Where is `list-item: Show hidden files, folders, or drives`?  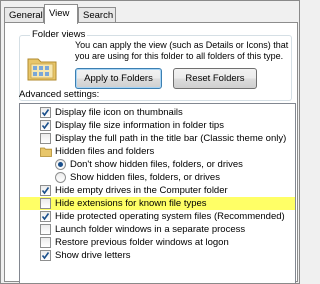 list-item: Show hidden files, folders, or drives is located at coordinates (157, 177).